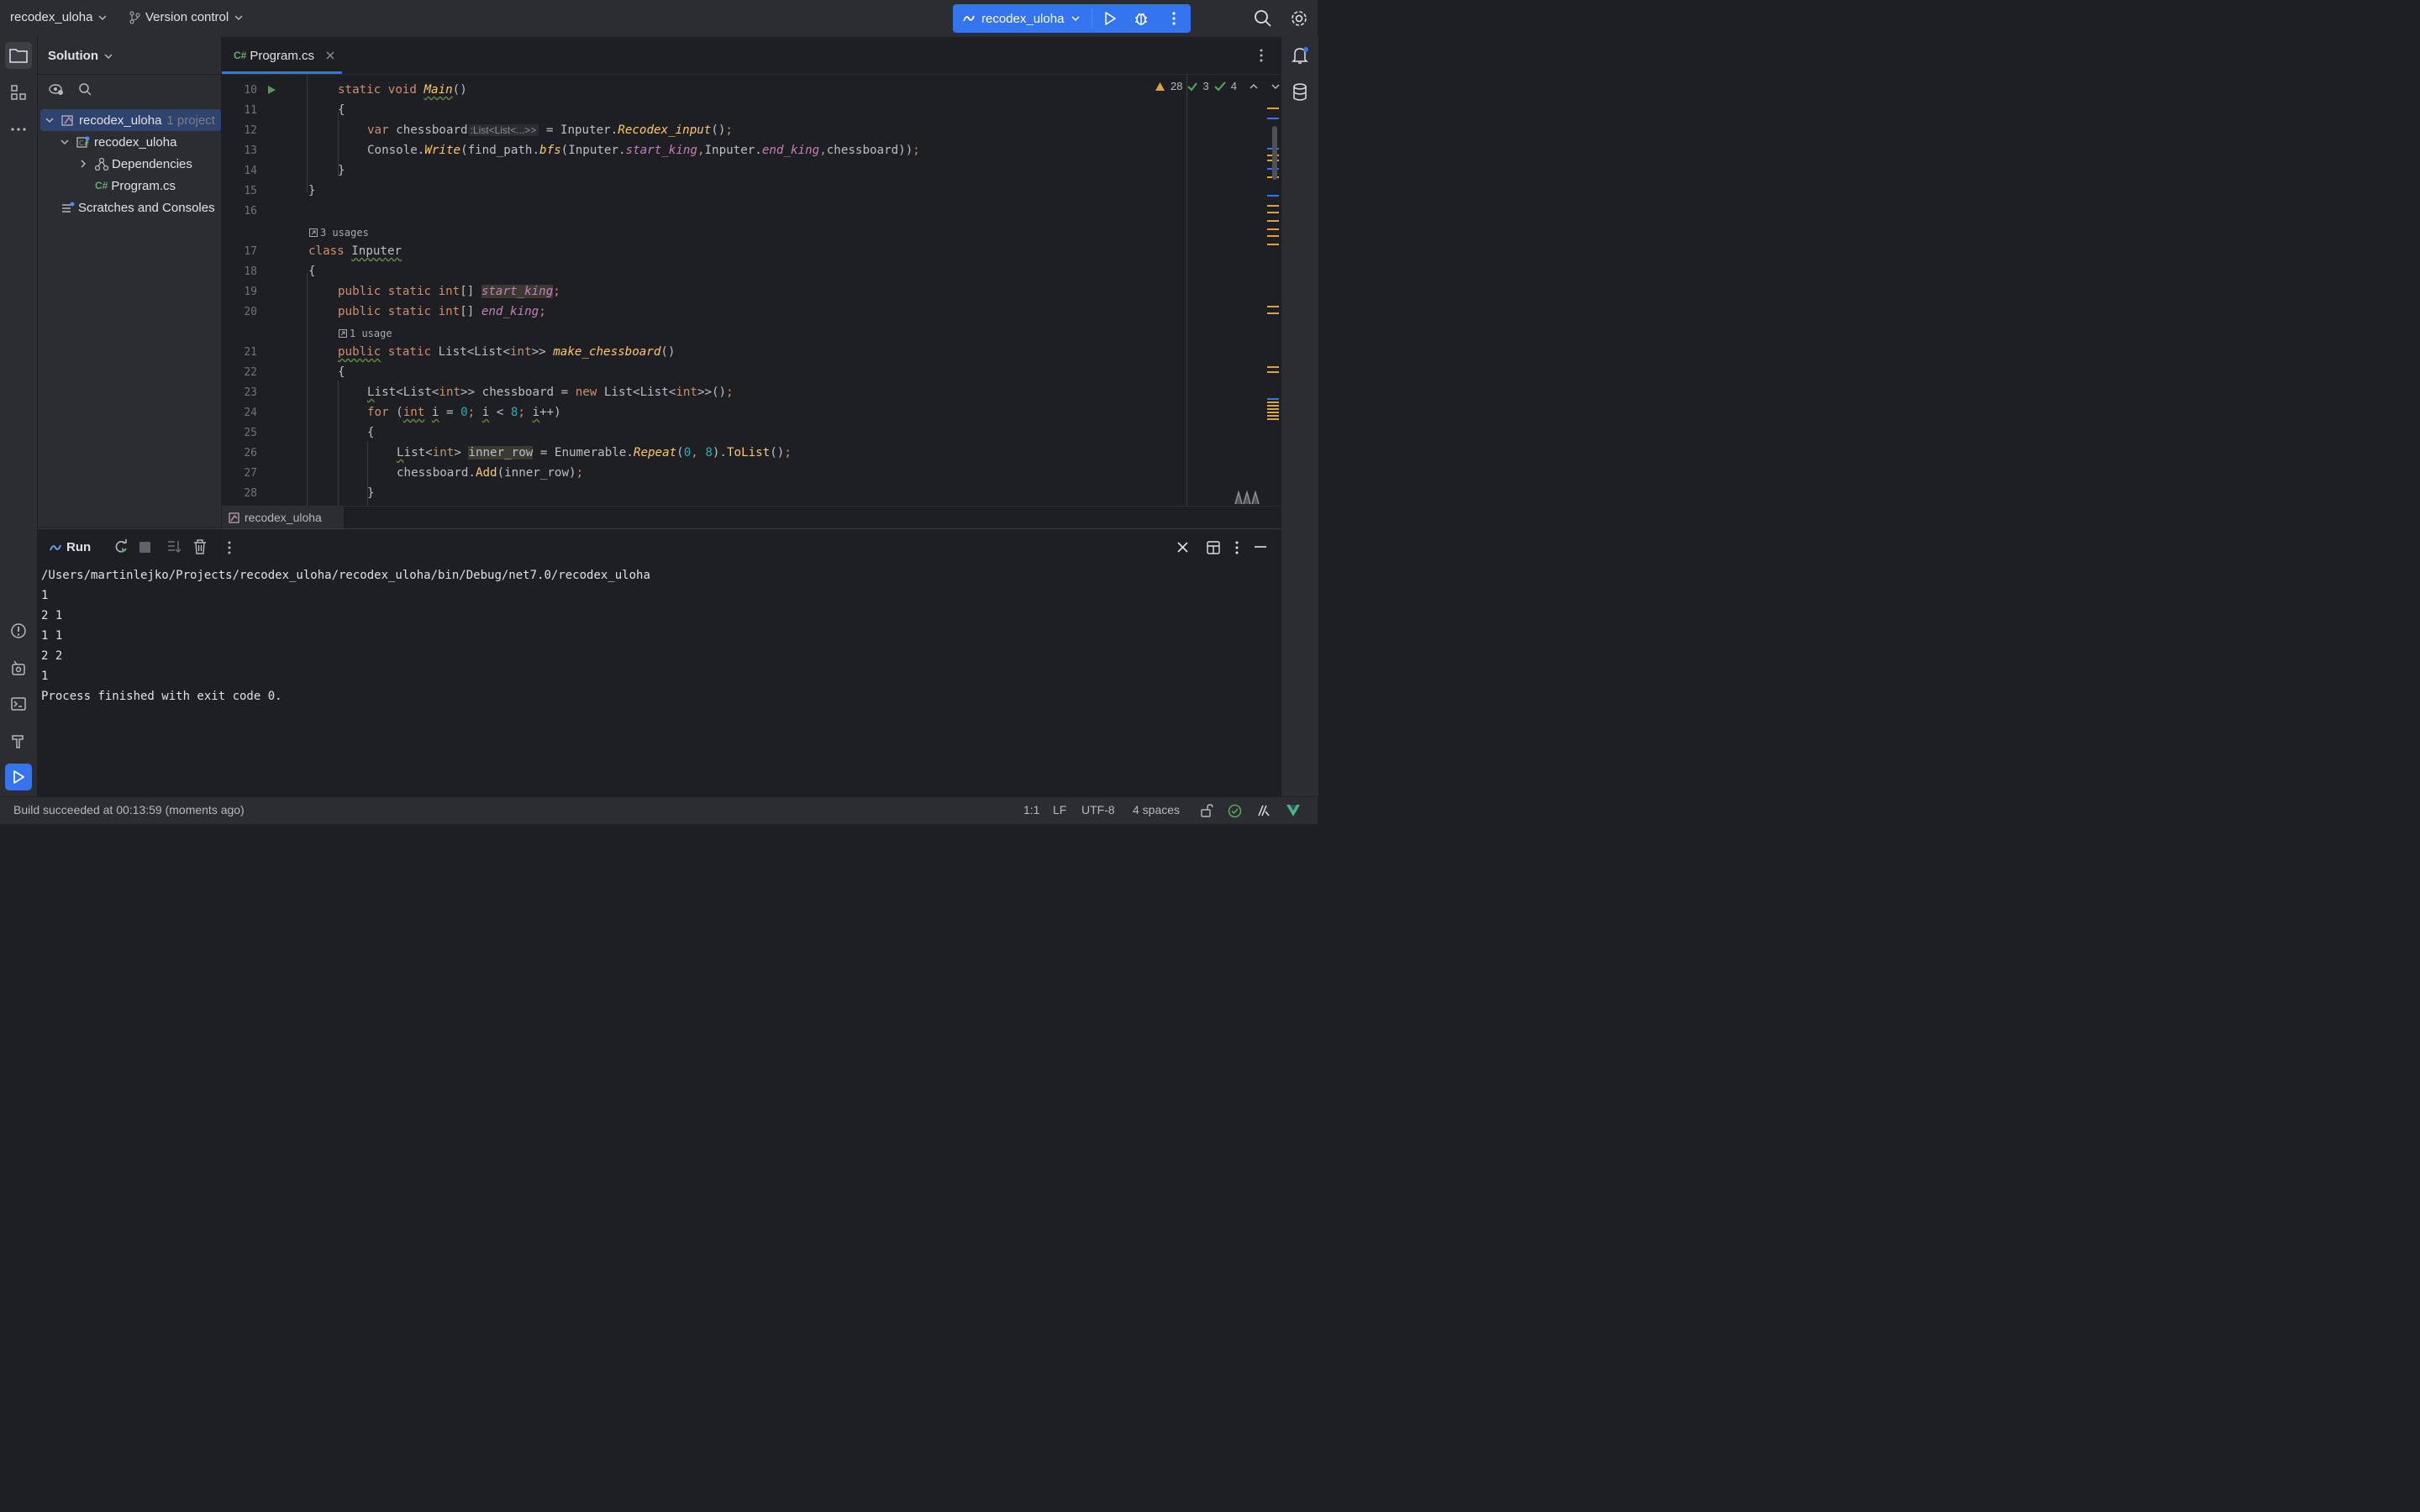  Describe the element at coordinates (464, 412) in the screenshot. I see `code-line: for (int i = 0; i < 8; i++)` at that location.